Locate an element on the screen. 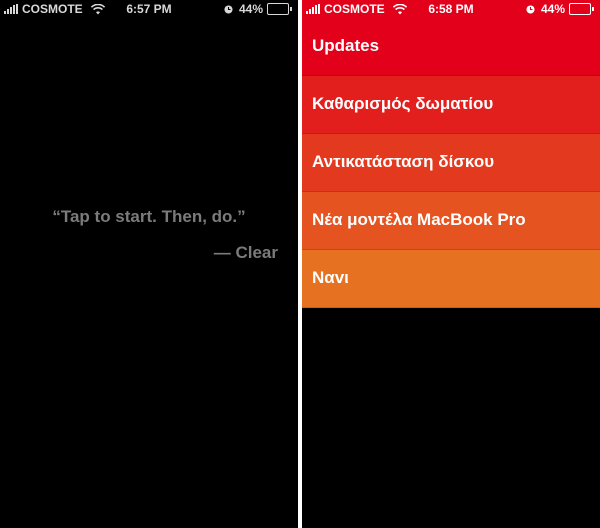 This screenshot has width=600, height=528. list-item: Αντικατάσταση δίσκου is located at coordinates (451, 163).